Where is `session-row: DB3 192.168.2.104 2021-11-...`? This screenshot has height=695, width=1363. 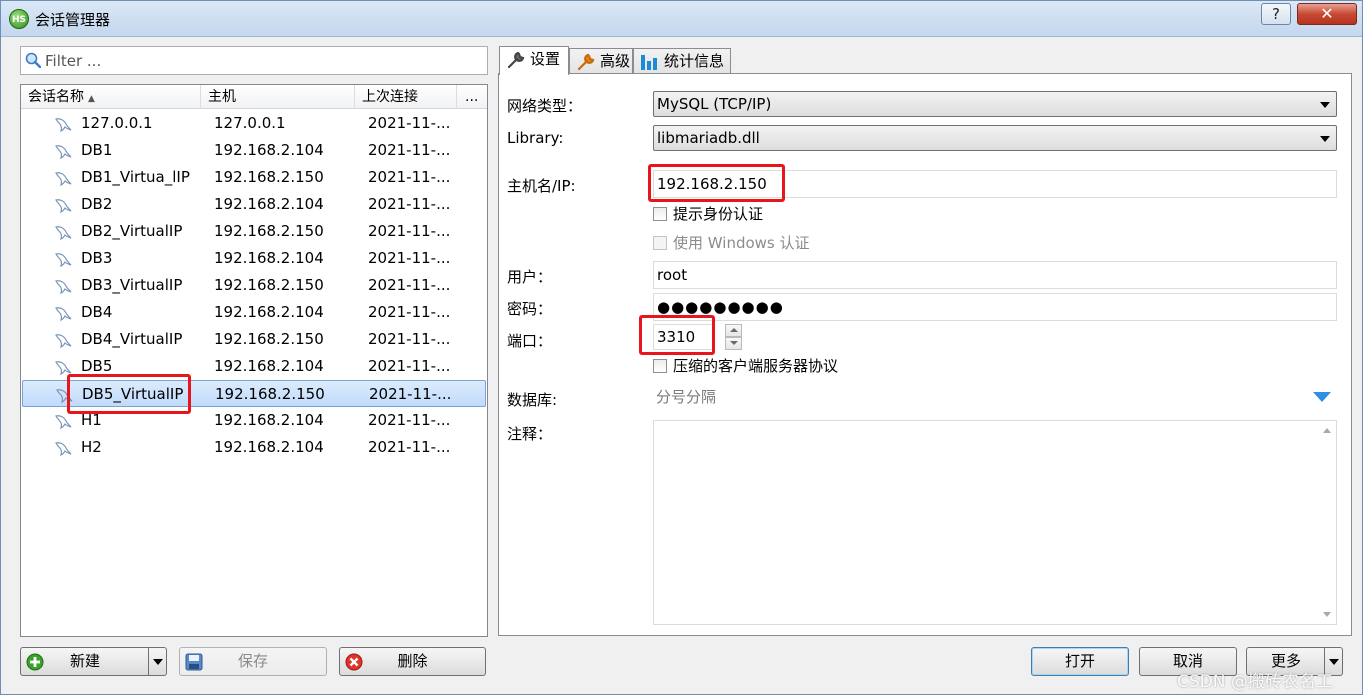
session-row: DB3 192.168.2.104 2021-11-... is located at coordinates (254, 258).